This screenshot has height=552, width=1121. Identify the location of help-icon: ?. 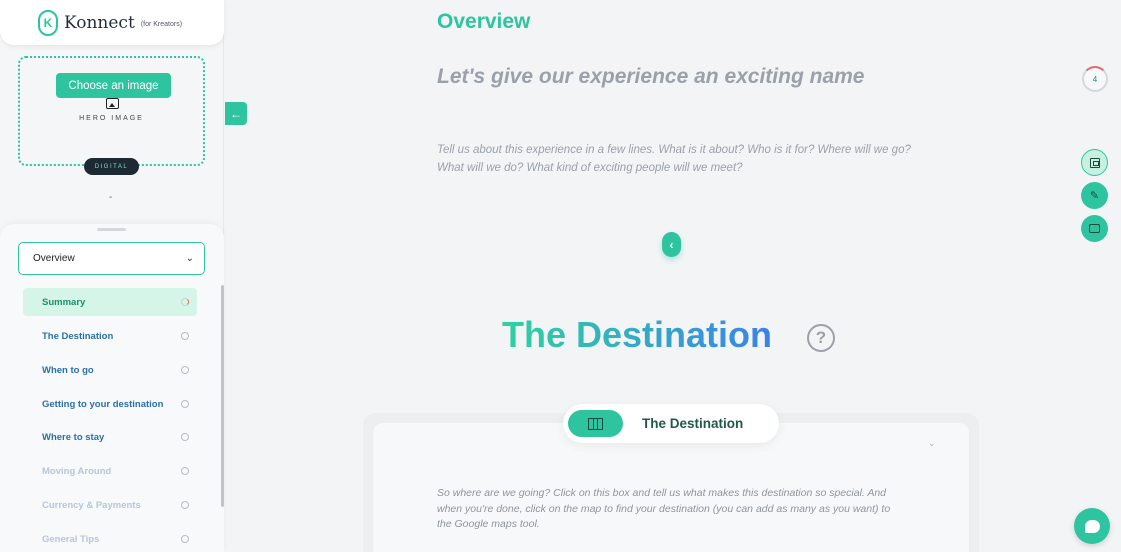
(821, 338).